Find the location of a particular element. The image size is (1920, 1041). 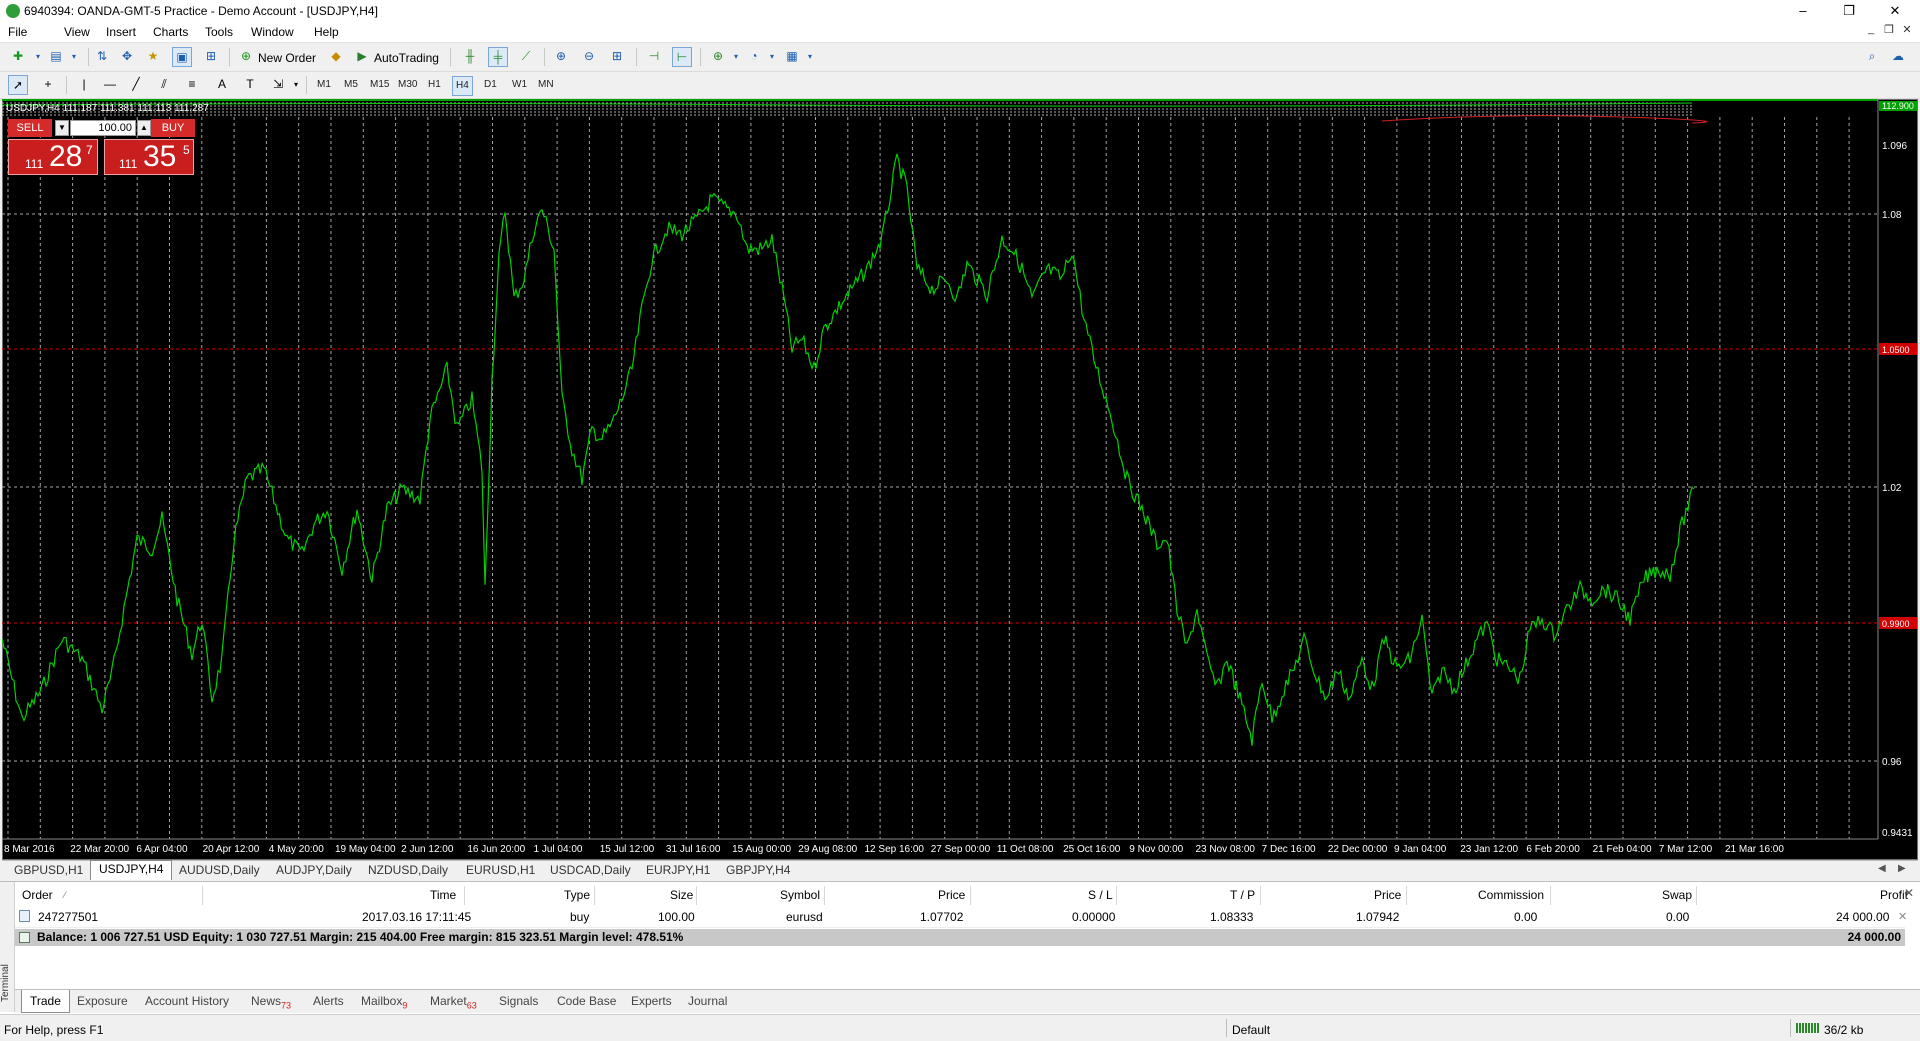

symbol-tab-audjpy-daily: AUDJPY,Daily is located at coordinates (314, 870).